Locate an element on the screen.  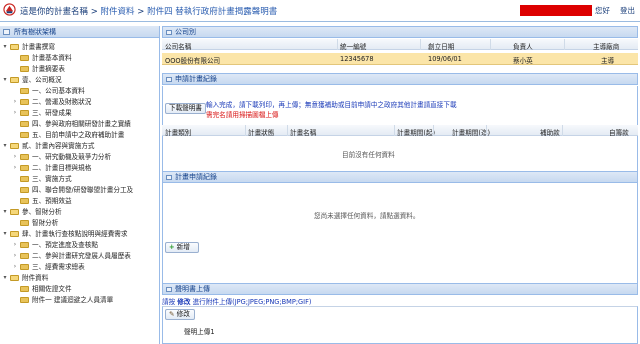
info-message: 輸入完成，請下載列印，再上傳；無意獲補助或目前申請中之政府其他計畫請直接下載 is located at coordinates (331, 105).